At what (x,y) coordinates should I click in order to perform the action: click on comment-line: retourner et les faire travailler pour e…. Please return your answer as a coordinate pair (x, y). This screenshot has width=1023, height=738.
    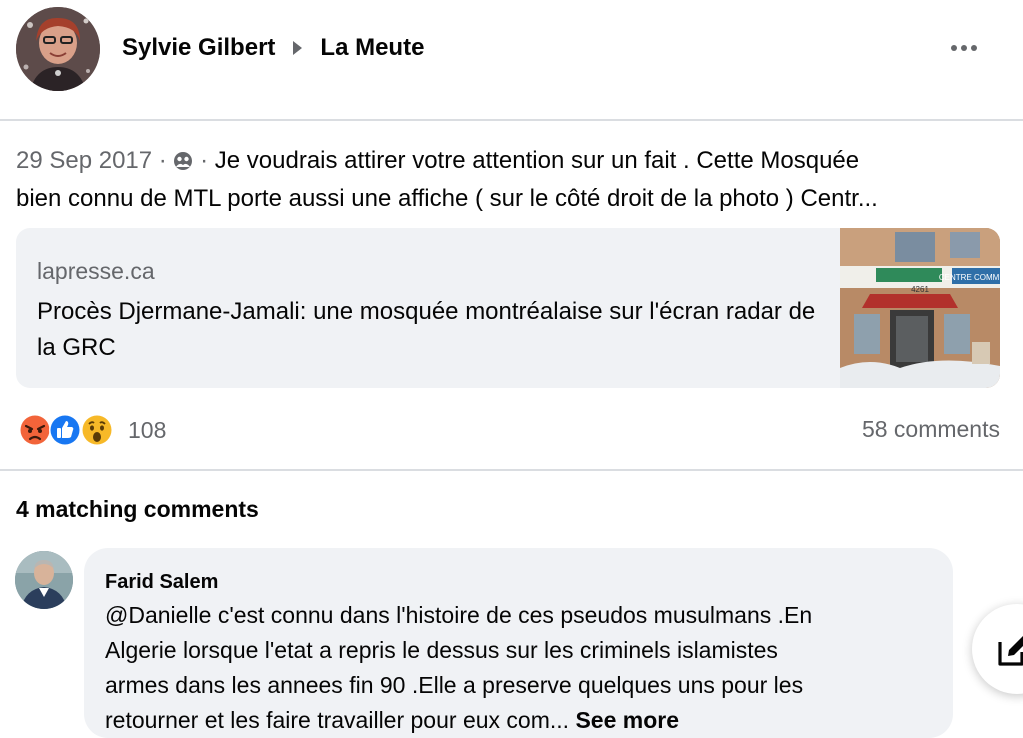
    Looking at the image, I should click on (337, 720).